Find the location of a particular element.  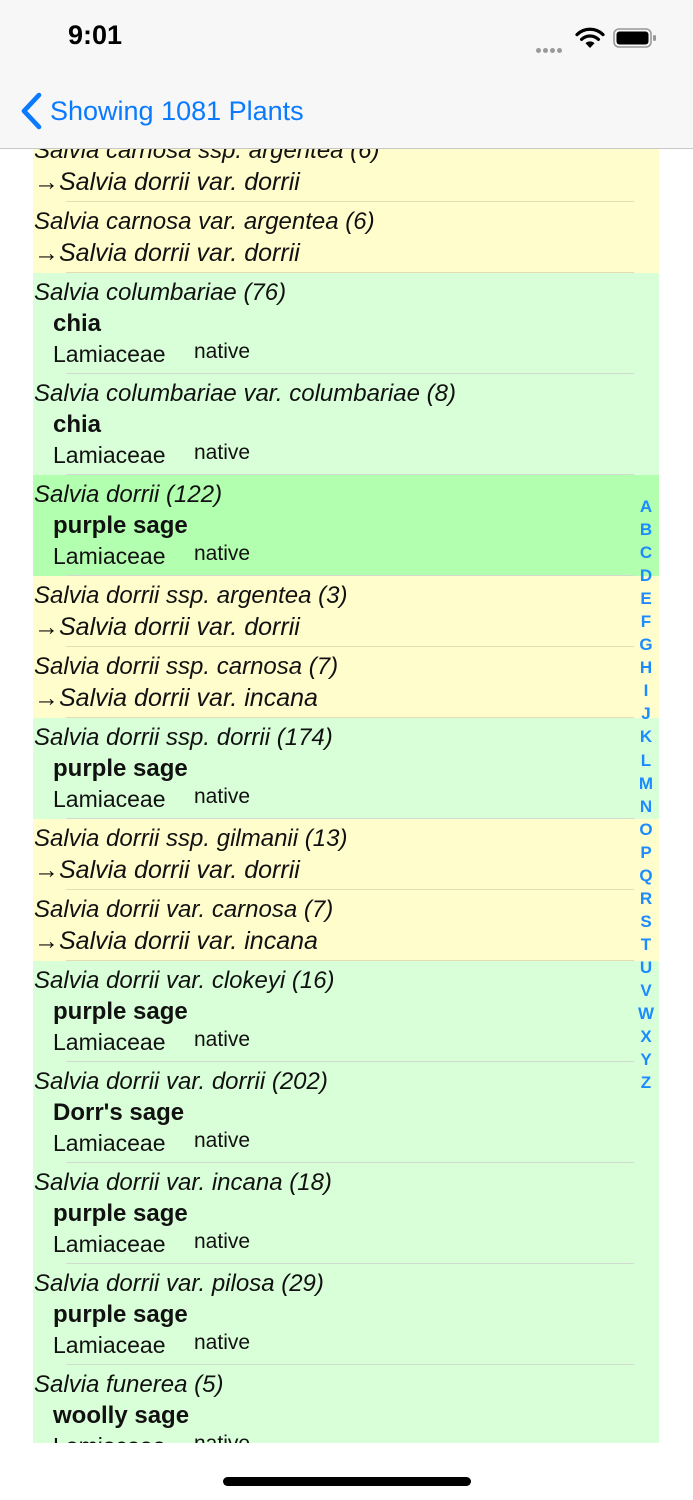

target-name: Salvia dorrii var. incana is located at coordinates (188, 941).